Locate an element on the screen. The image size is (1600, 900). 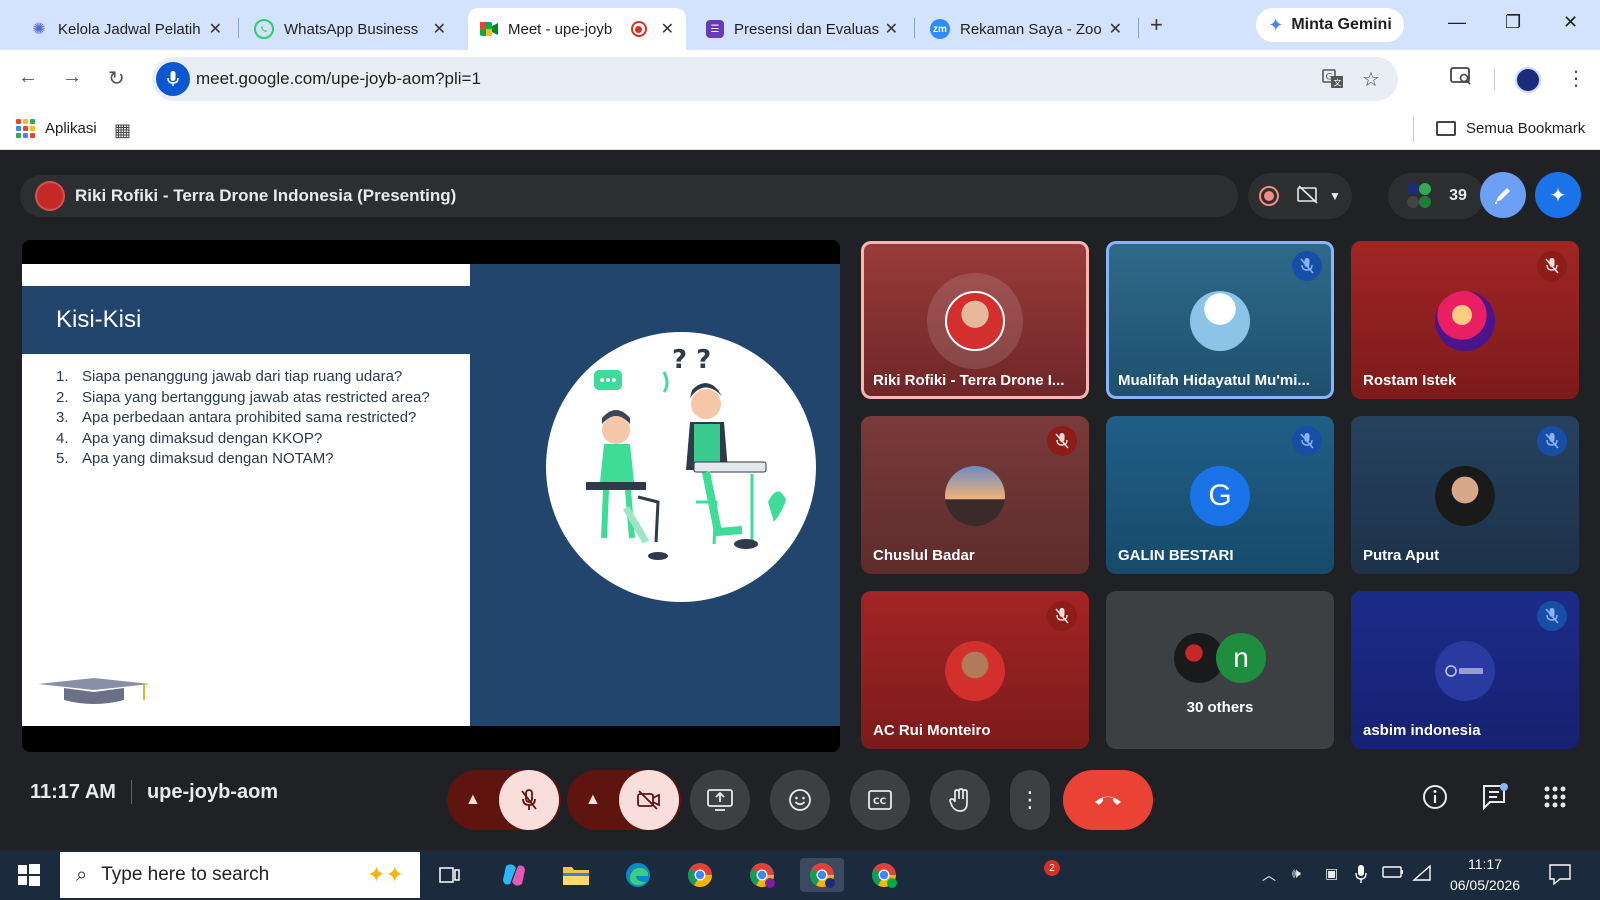
participant-tile: Putra Aput is located at coordinates (1465, 495).